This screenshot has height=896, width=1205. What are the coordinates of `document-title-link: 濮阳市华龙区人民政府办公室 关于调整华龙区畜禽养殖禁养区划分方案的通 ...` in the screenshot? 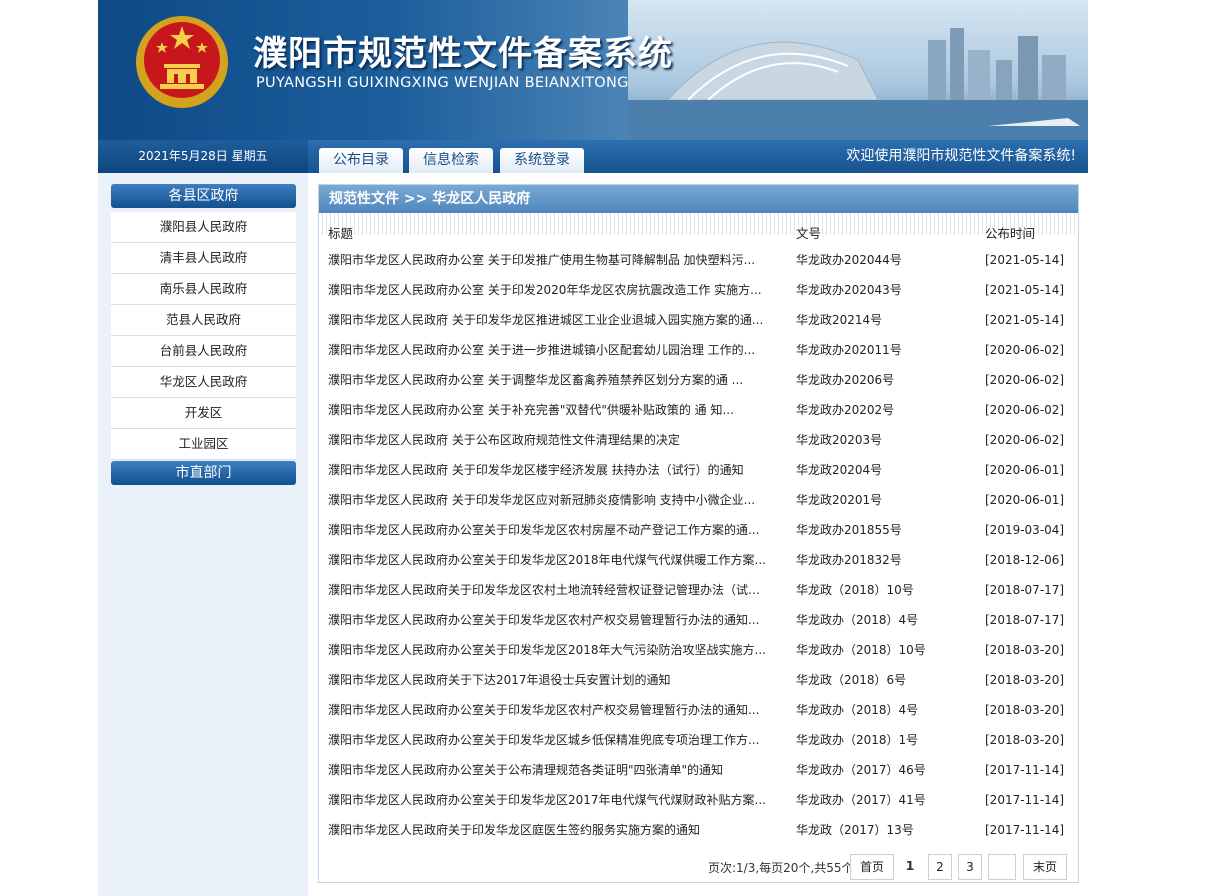 It's located at (548, 380).